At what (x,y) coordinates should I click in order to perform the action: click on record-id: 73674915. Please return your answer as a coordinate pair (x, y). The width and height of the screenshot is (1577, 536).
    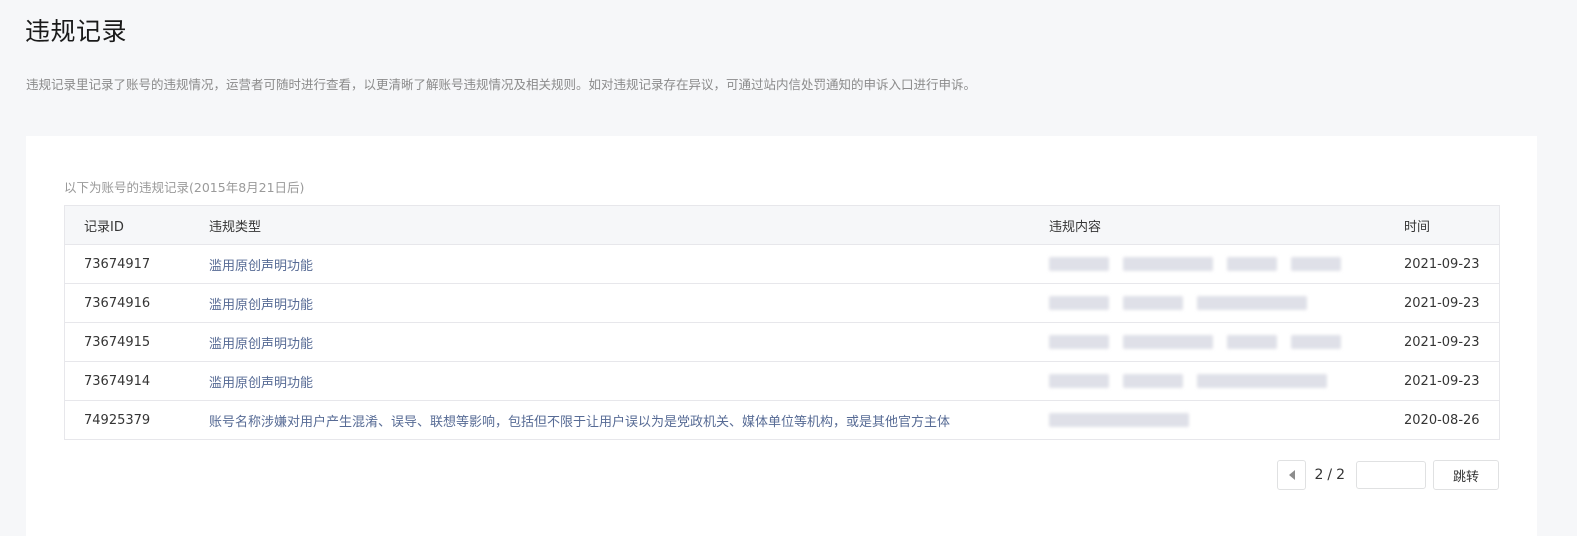
    Looking at the image, I should click on (136, 342).